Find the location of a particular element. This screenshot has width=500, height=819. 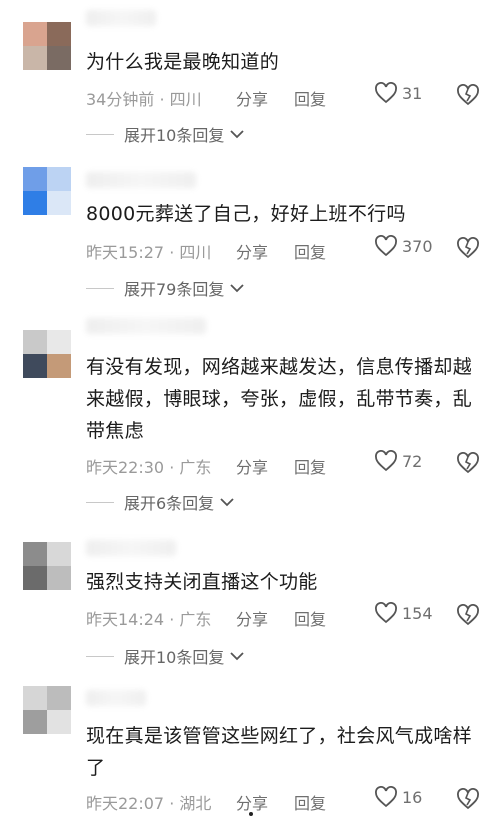

like-count: 370 is located at coordinates (417, 246).